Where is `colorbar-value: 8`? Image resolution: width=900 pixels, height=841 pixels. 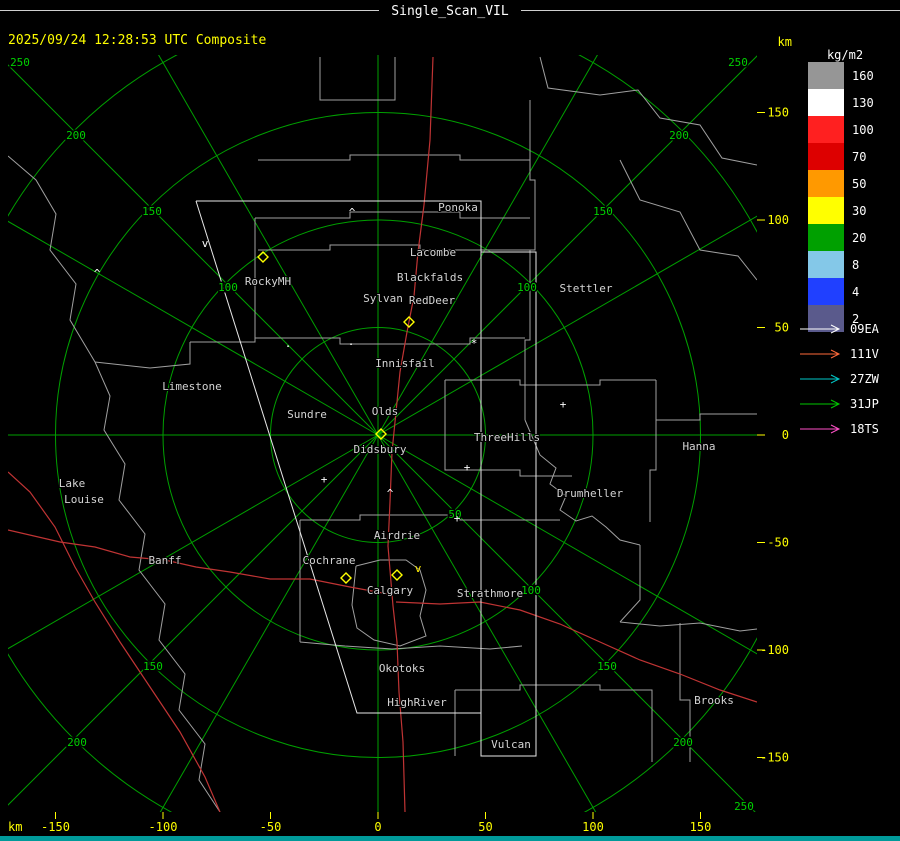
colorbar-value: 8 is located at coordinates (856, 264).